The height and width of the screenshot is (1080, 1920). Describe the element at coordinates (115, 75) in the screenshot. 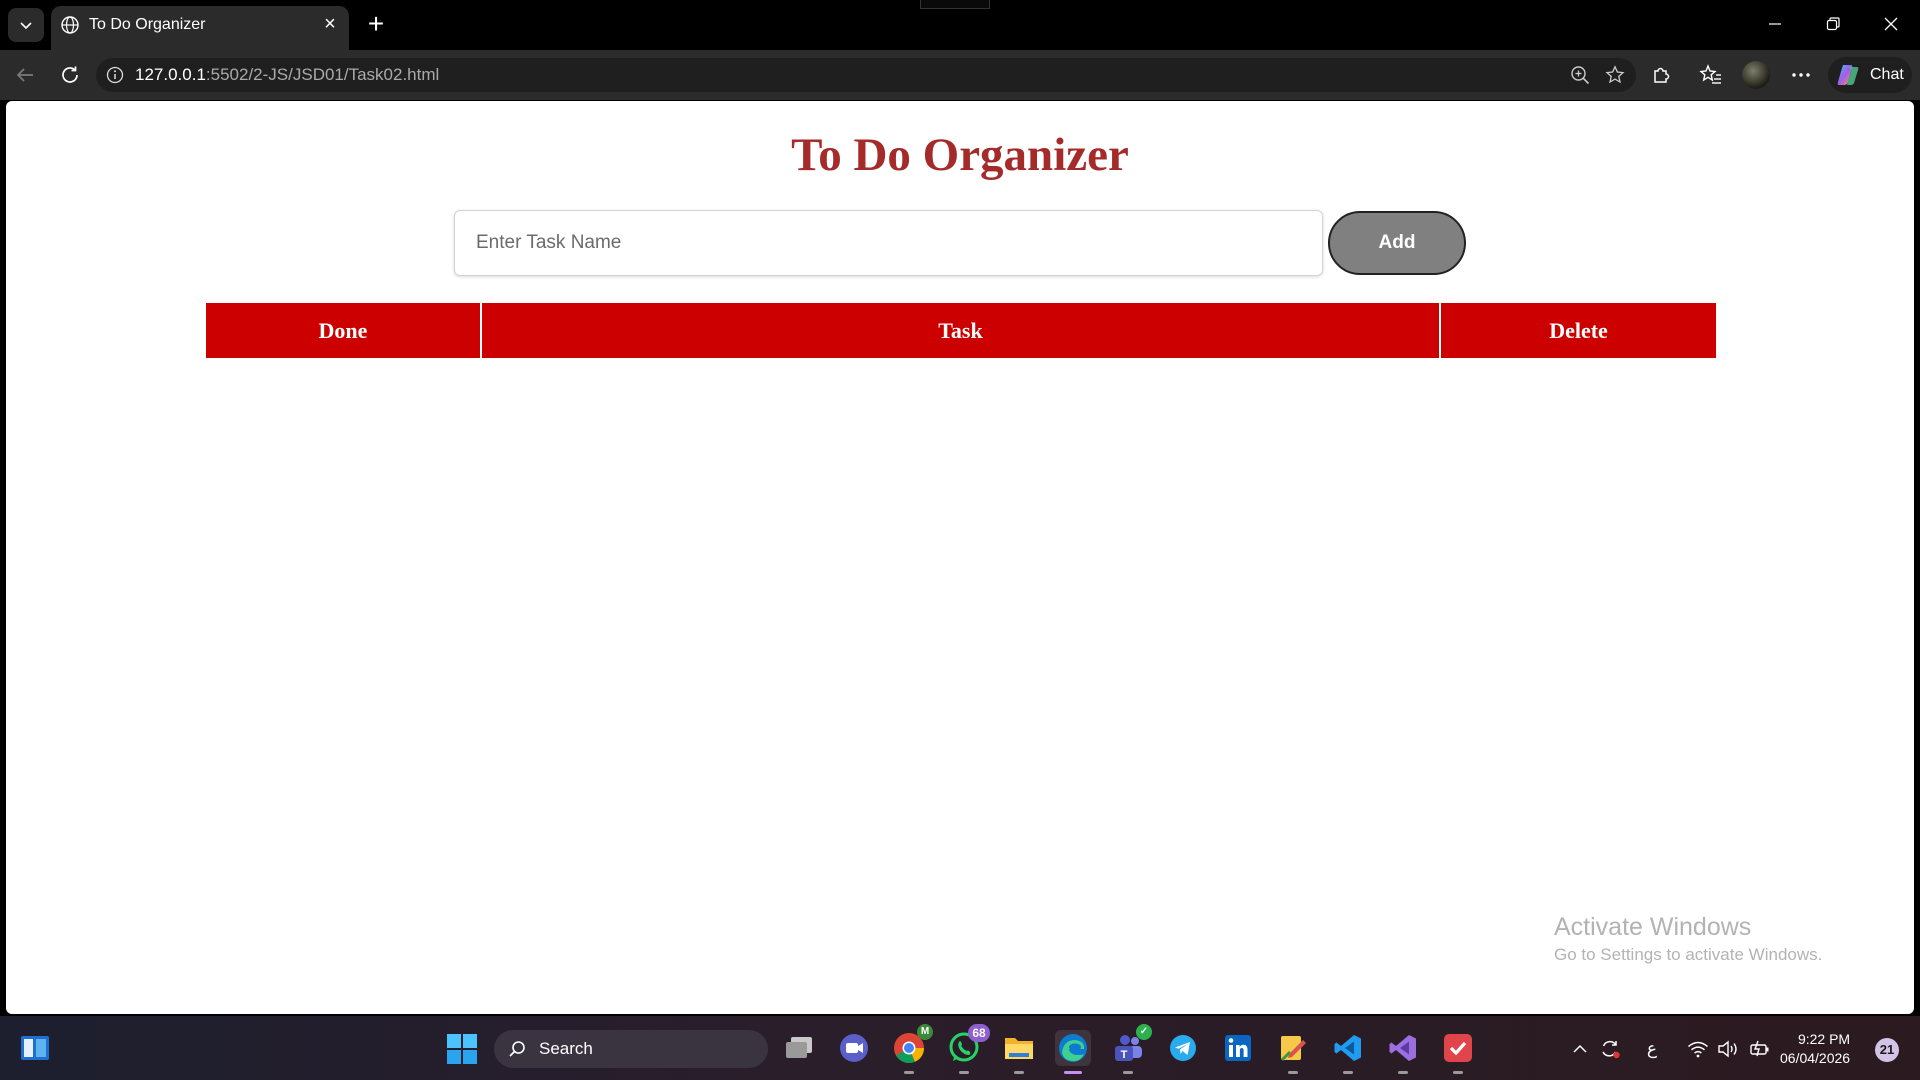

I see `info-icon` at that location.